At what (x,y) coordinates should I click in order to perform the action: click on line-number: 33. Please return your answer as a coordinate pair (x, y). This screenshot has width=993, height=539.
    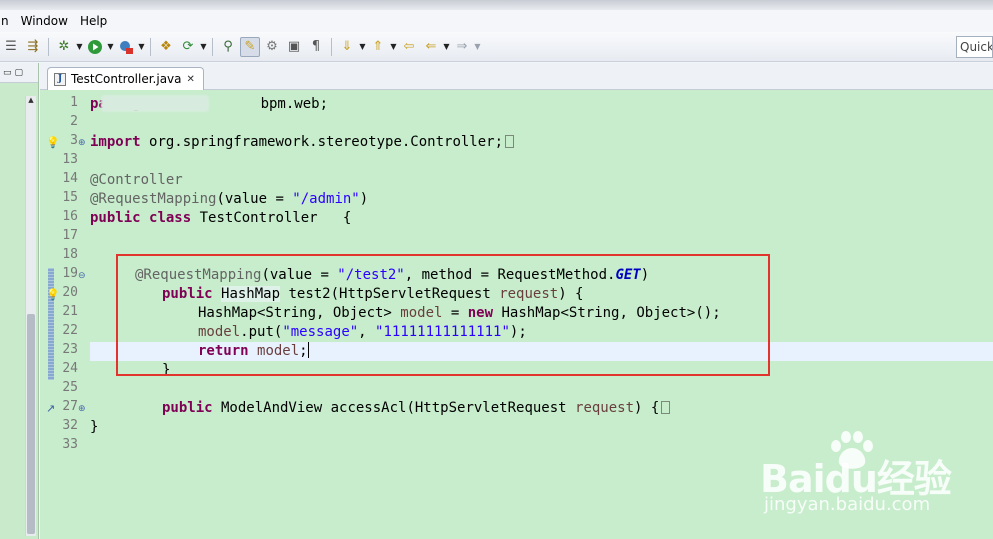
    Looking at the image, I should click on (70, 444).